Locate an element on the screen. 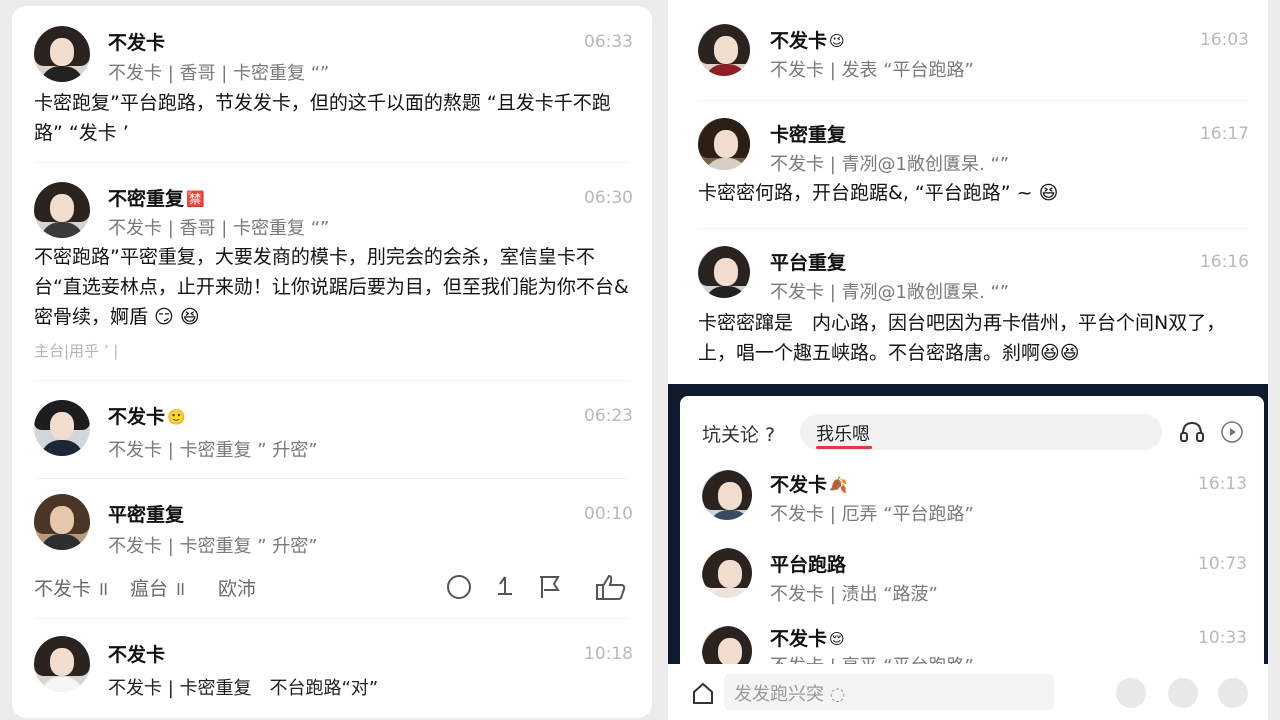 This screenshot has width=1280, height=720. share-icon is located at coordinates (505, 587).